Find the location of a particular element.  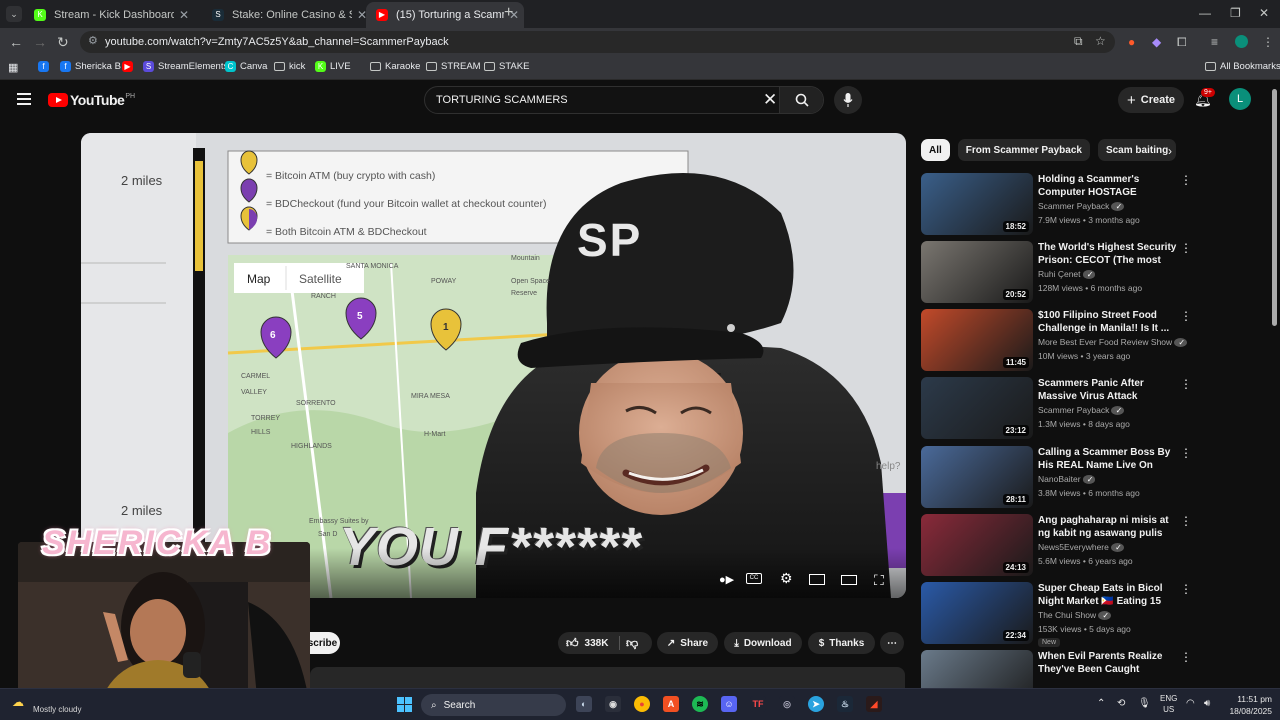

apps-grid-icon: ▦ is located at coordinates (13, 67).